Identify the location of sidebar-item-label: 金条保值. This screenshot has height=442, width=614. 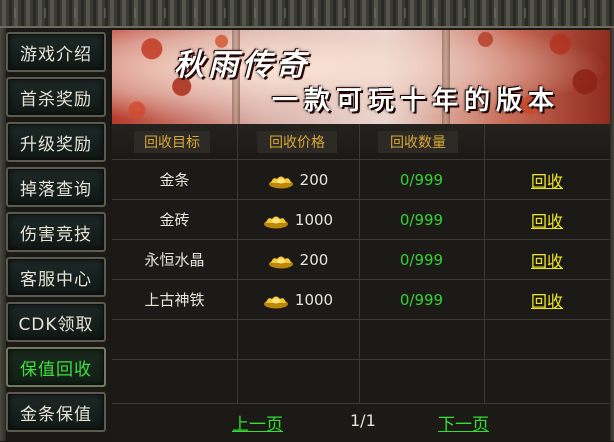
(56, 414).